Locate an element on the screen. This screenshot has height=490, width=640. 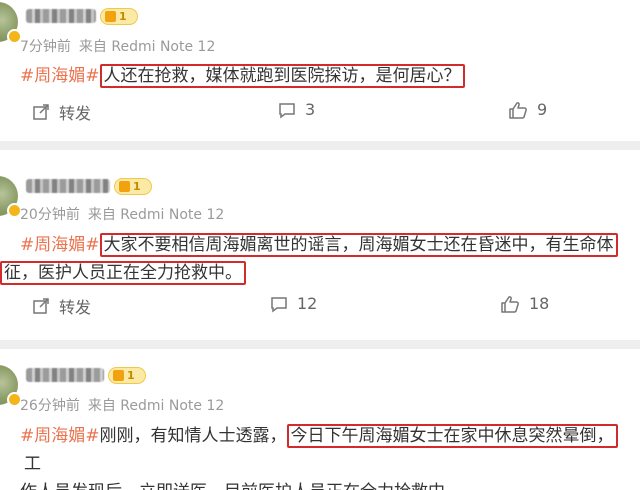
text-line-2: 作人员发现后，立即送医，目前医护人员正在全力抢救中。 is located at coordinates (241, 486).